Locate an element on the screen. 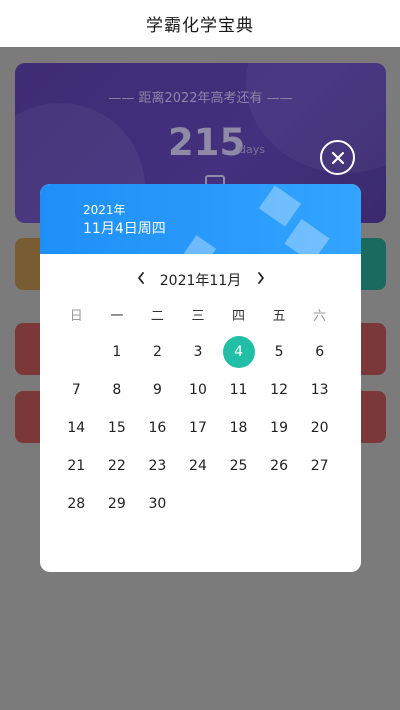 The width and height of the screenshot is (400, 710). day-cell: 29 is located at coordinates (117, 504).